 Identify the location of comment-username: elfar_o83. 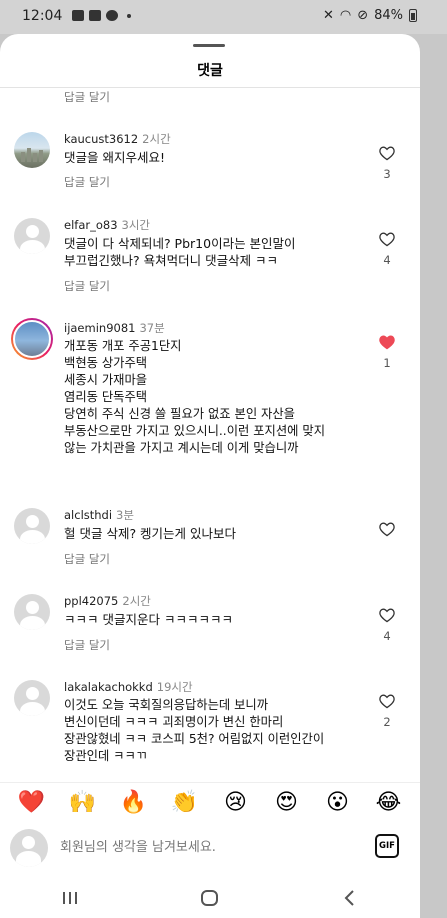
(91, 225).